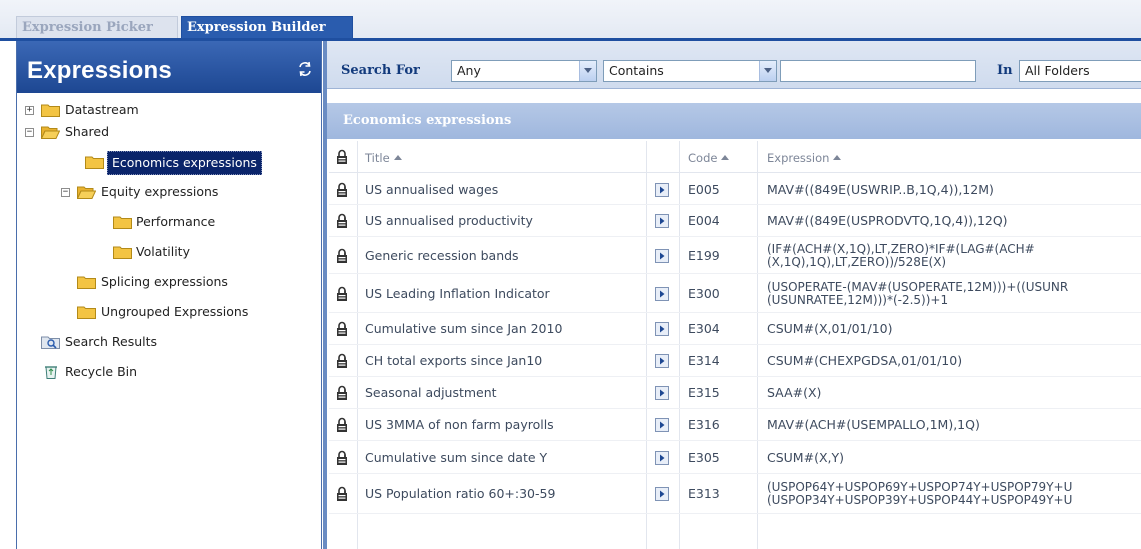 The height and width of the screenshot is (549, 1141). I want to click on tree-item-search-results: Search Results, so click(167, 342).